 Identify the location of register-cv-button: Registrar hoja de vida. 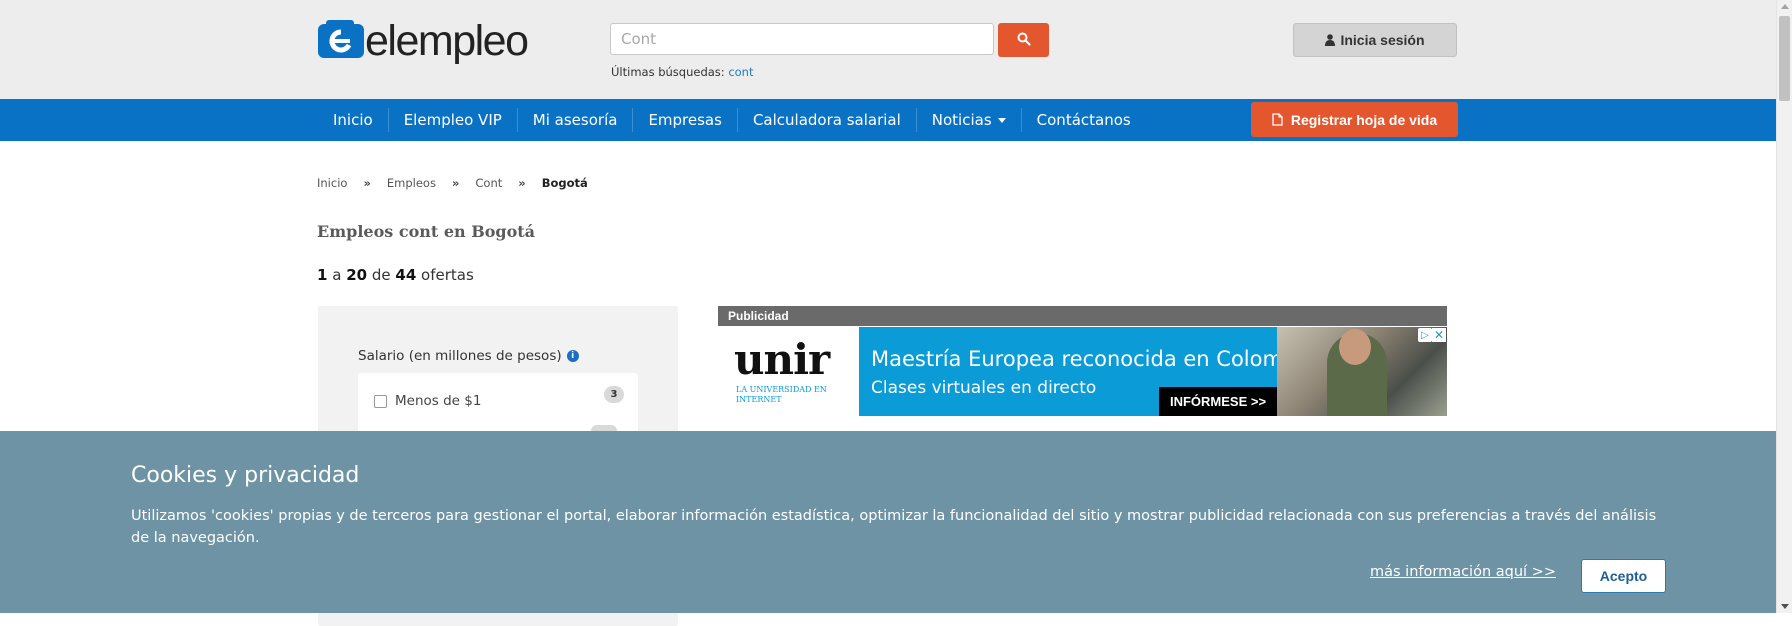
(1354, 119).